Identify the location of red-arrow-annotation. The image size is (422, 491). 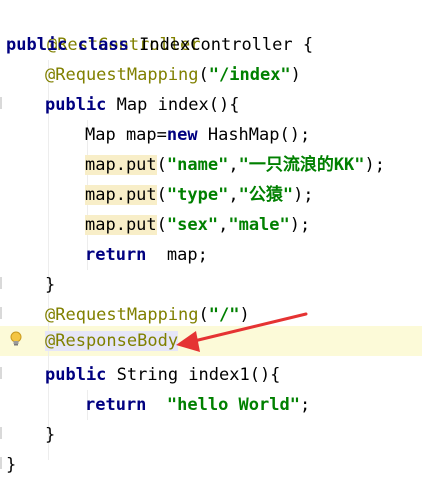
(242, 332).